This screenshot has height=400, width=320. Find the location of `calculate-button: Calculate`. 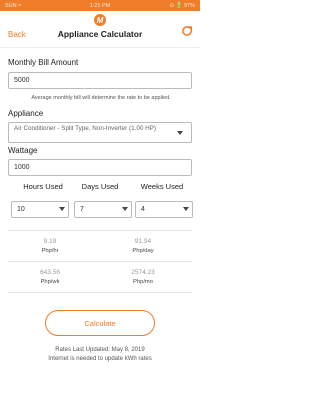

calculate-button: Calculate is located at coordinates (100, 323).